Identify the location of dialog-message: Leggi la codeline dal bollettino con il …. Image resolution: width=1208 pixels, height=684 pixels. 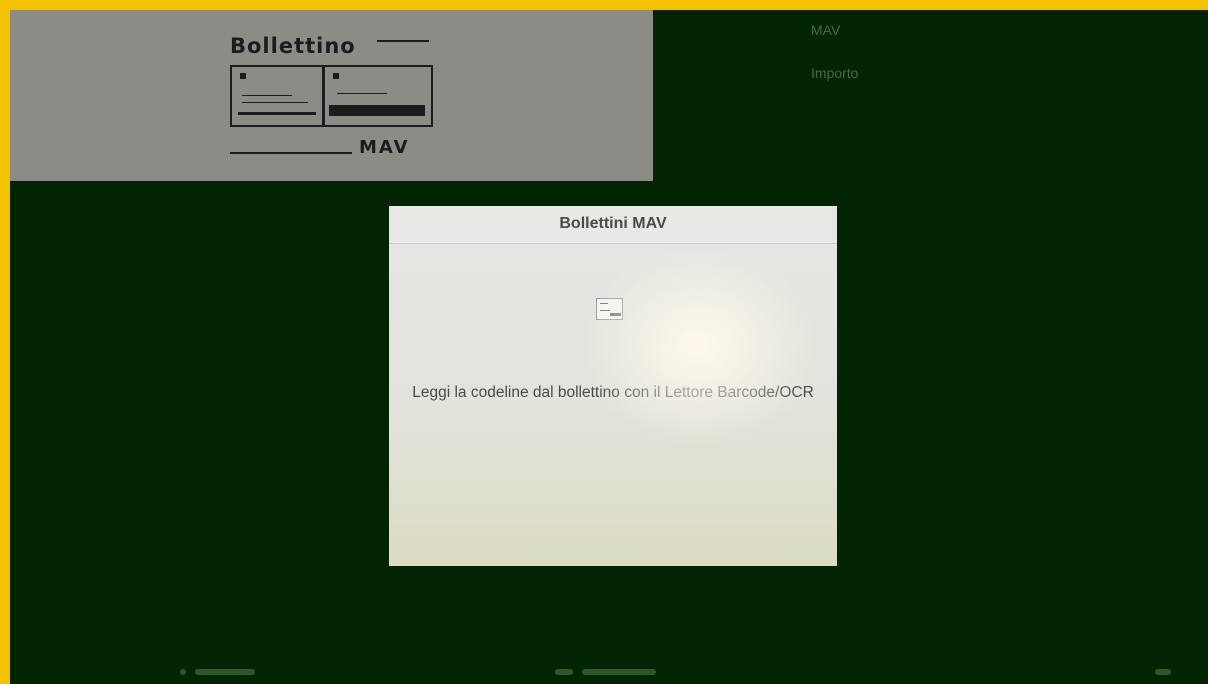
(613, 392).